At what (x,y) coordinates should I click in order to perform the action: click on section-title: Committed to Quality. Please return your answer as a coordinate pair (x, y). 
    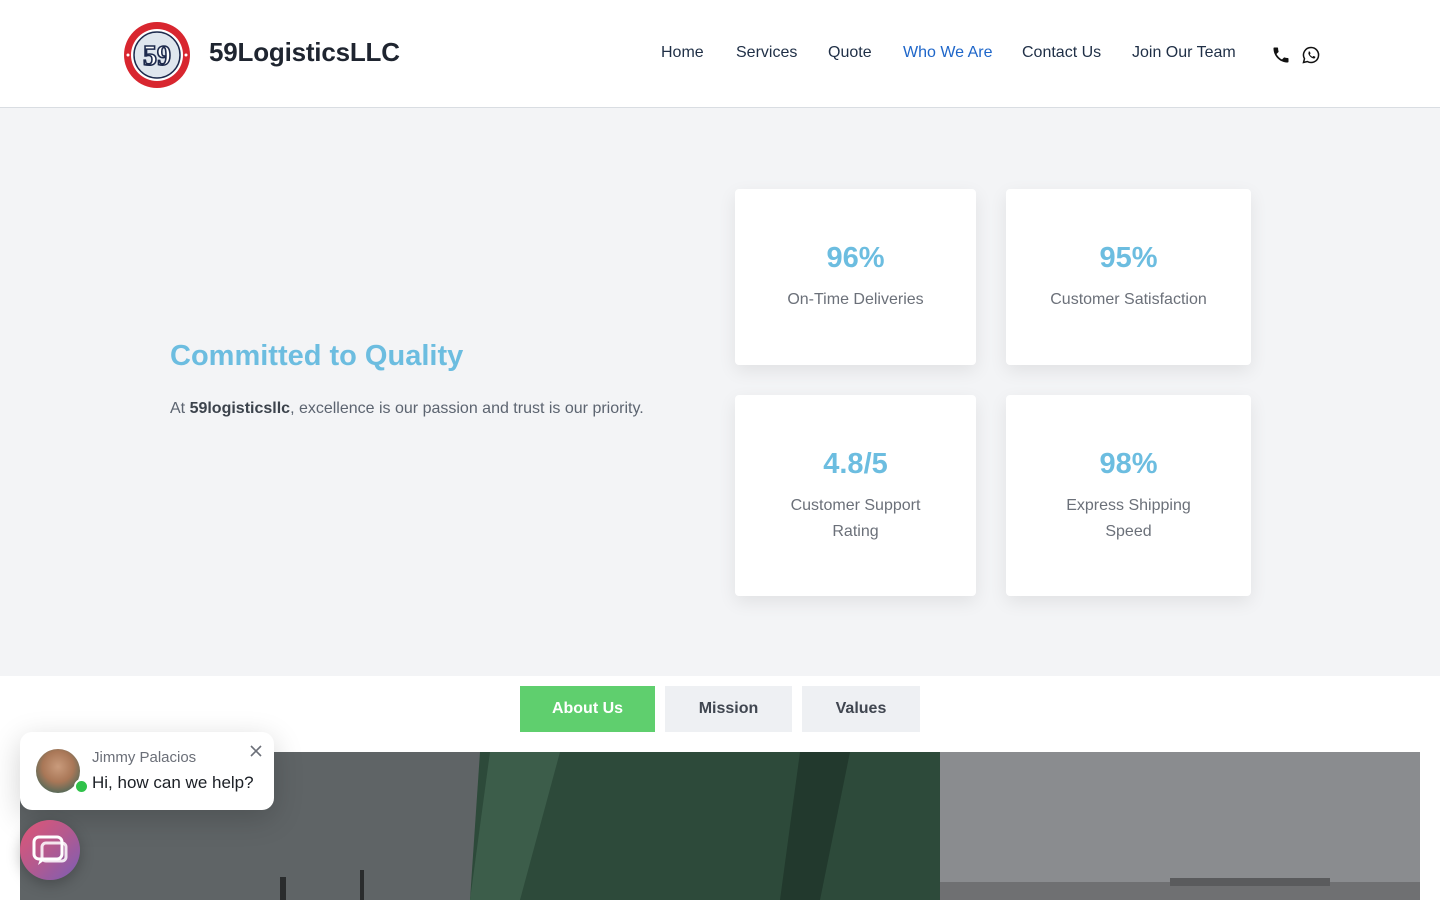
    Looking at the image, I should click on (317, 356).